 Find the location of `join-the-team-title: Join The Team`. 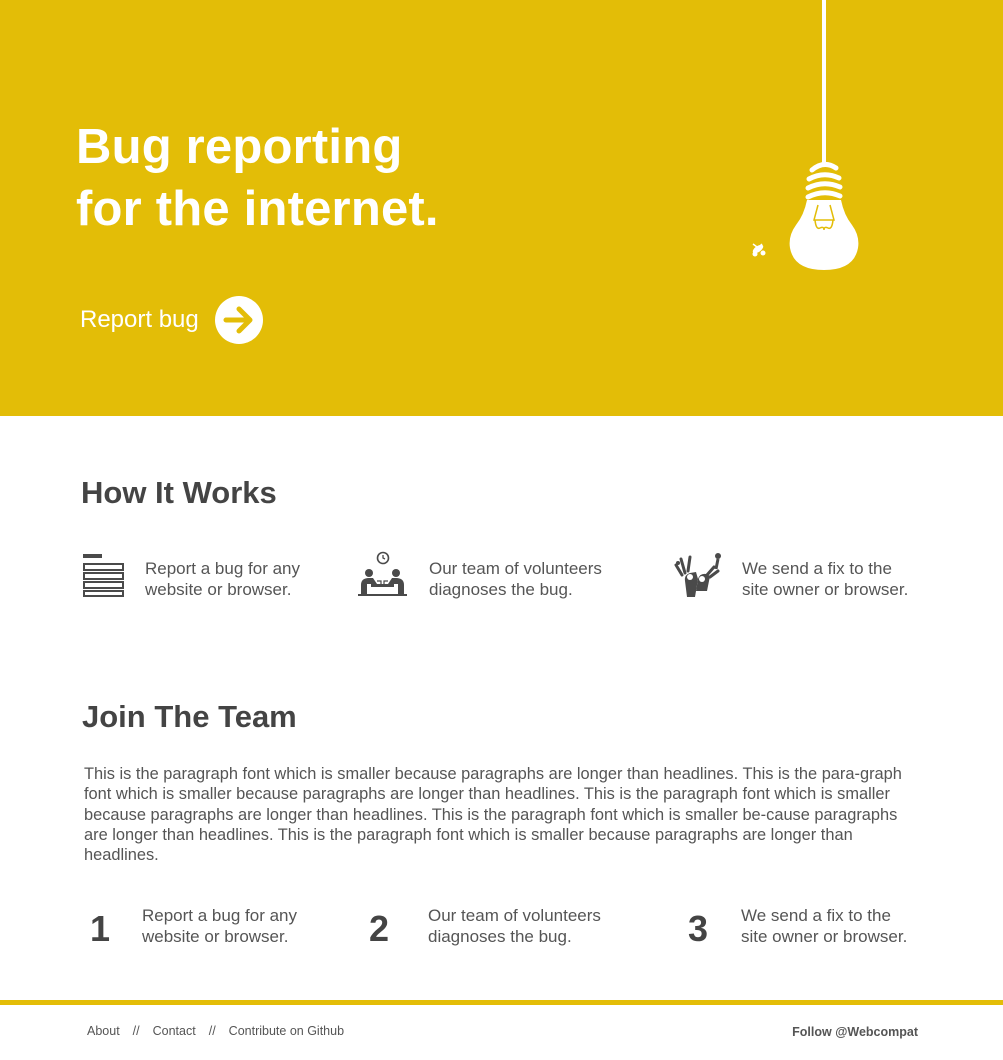

join-the-team-title: Join The Team is located at coordinates (189, 716).